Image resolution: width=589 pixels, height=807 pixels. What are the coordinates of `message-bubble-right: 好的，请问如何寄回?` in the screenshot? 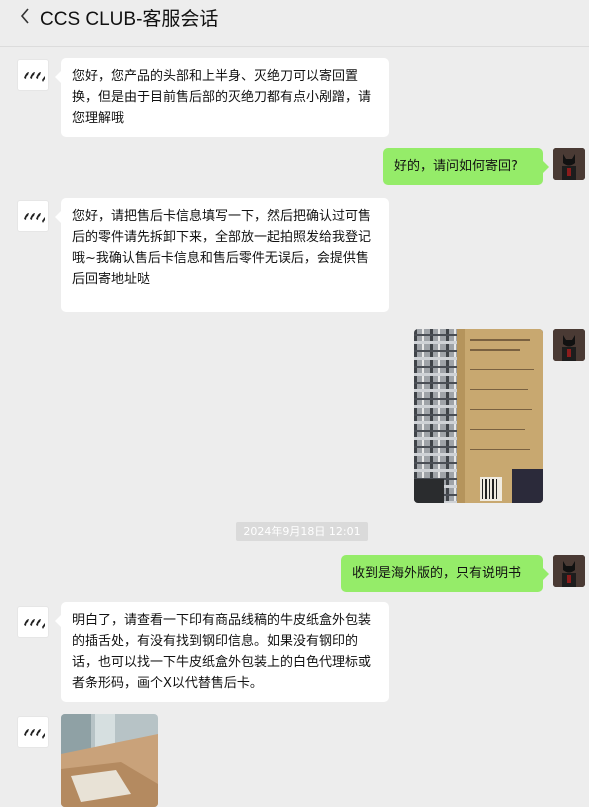 It's located at (466, 166).